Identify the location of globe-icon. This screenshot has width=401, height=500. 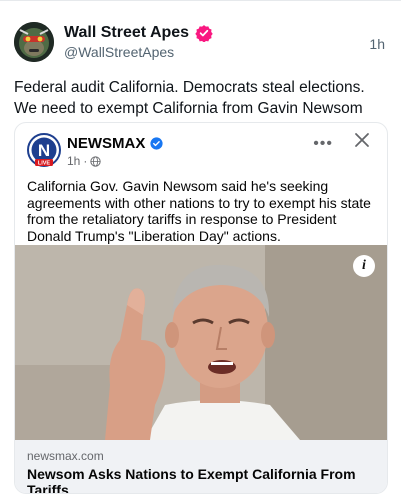
(96, 161).